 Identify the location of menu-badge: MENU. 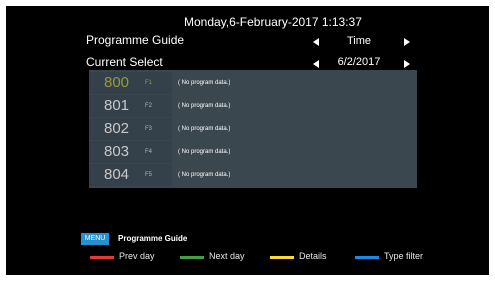
(95, 239).